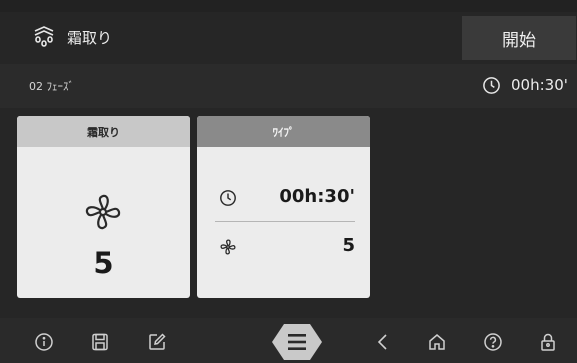  Describe the element at coordinates (157, 342) in the screenshot. I see `edit-icon` at that location.